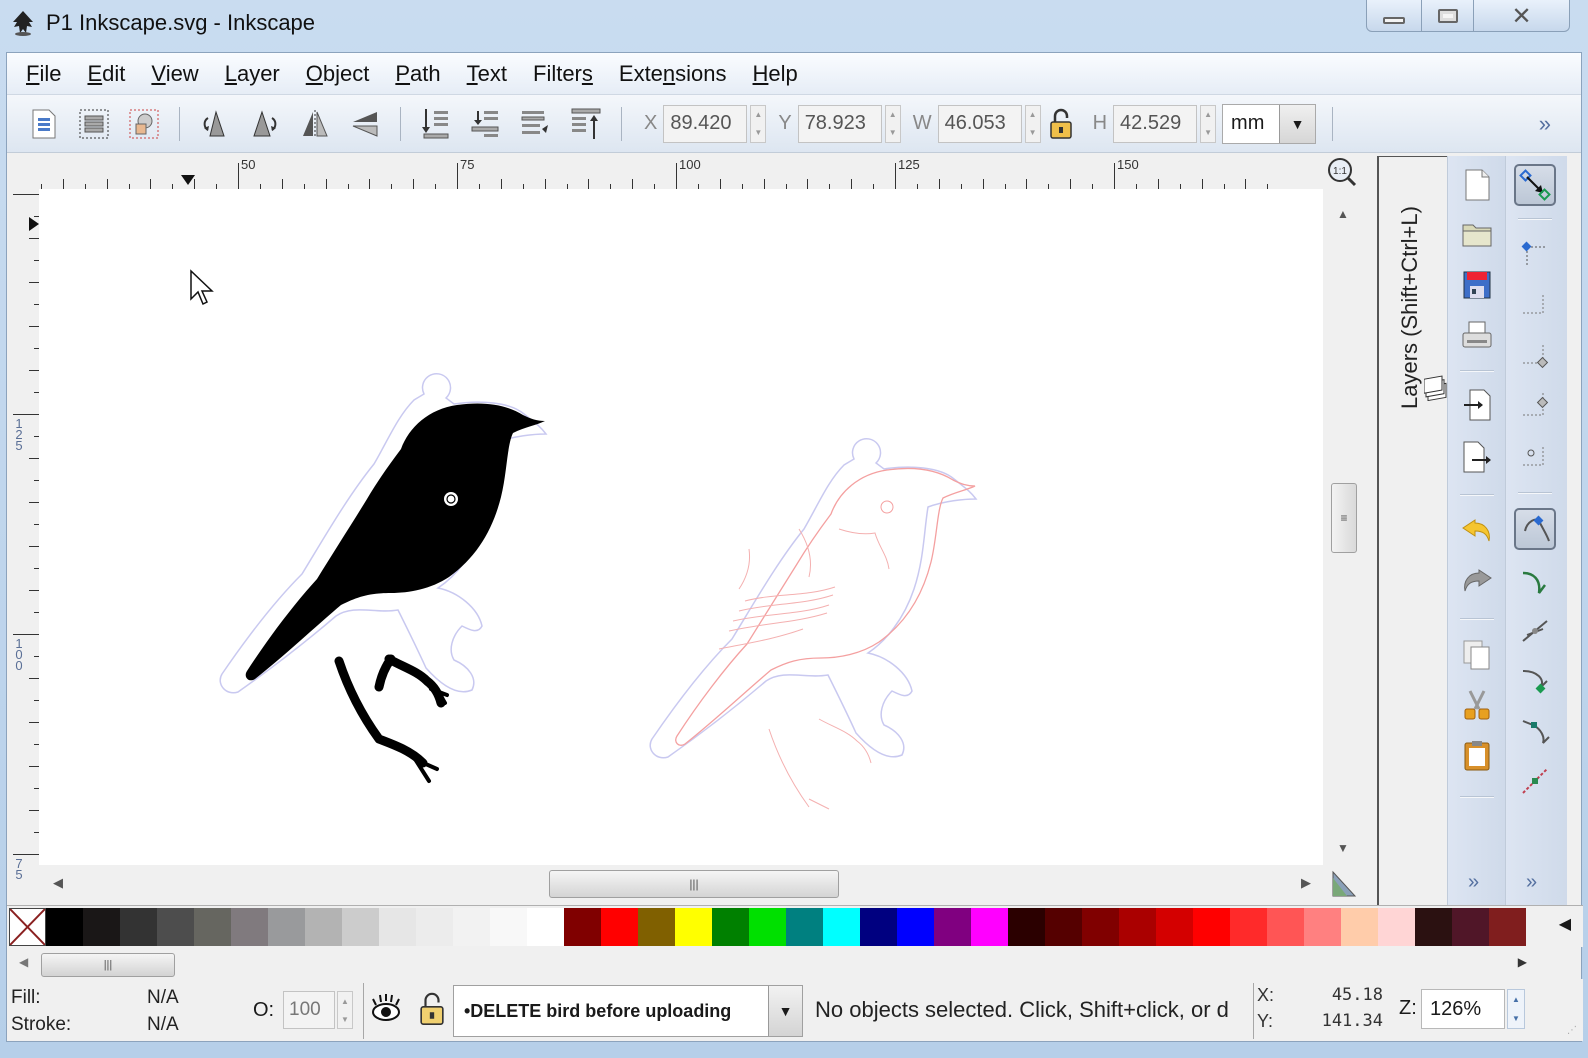  Describe the element at coordinates (144, 124) in the screenshot. I see `deselect-button` at that location.